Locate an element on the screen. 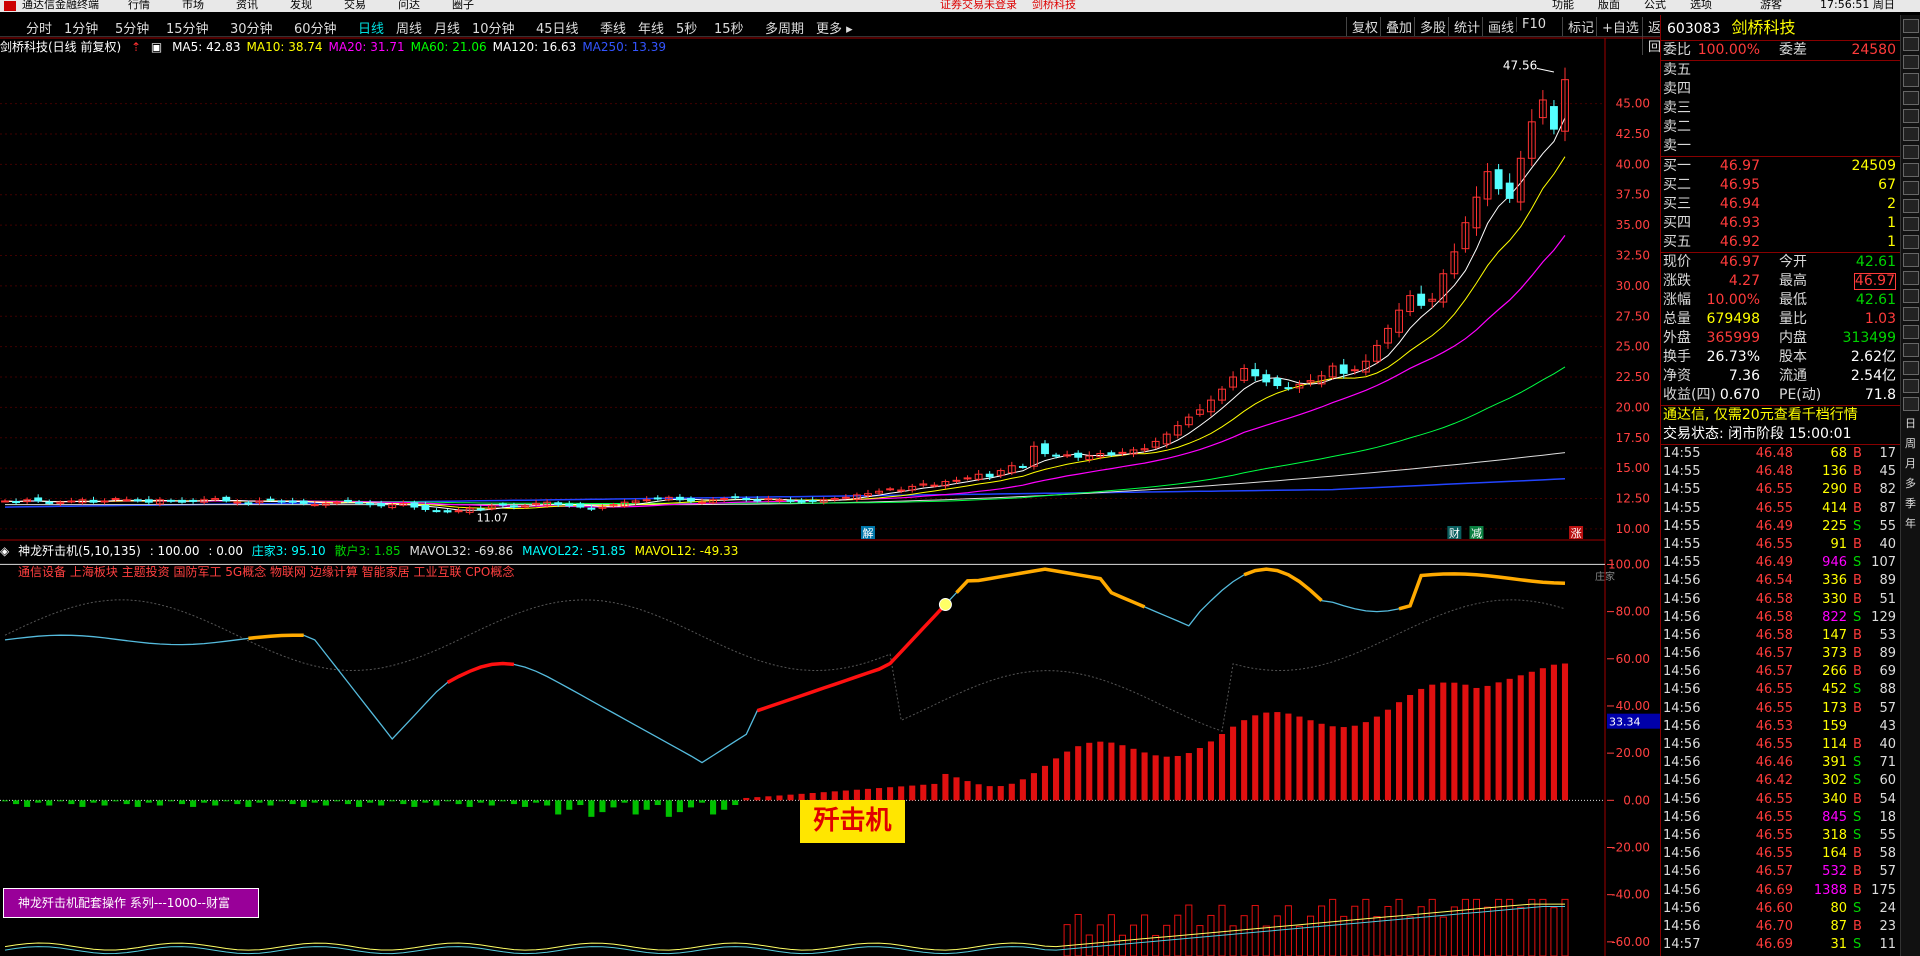 This screenshot has width=1920, height=956. period-shortcut: 年 is located at coordinates (1910, 523).